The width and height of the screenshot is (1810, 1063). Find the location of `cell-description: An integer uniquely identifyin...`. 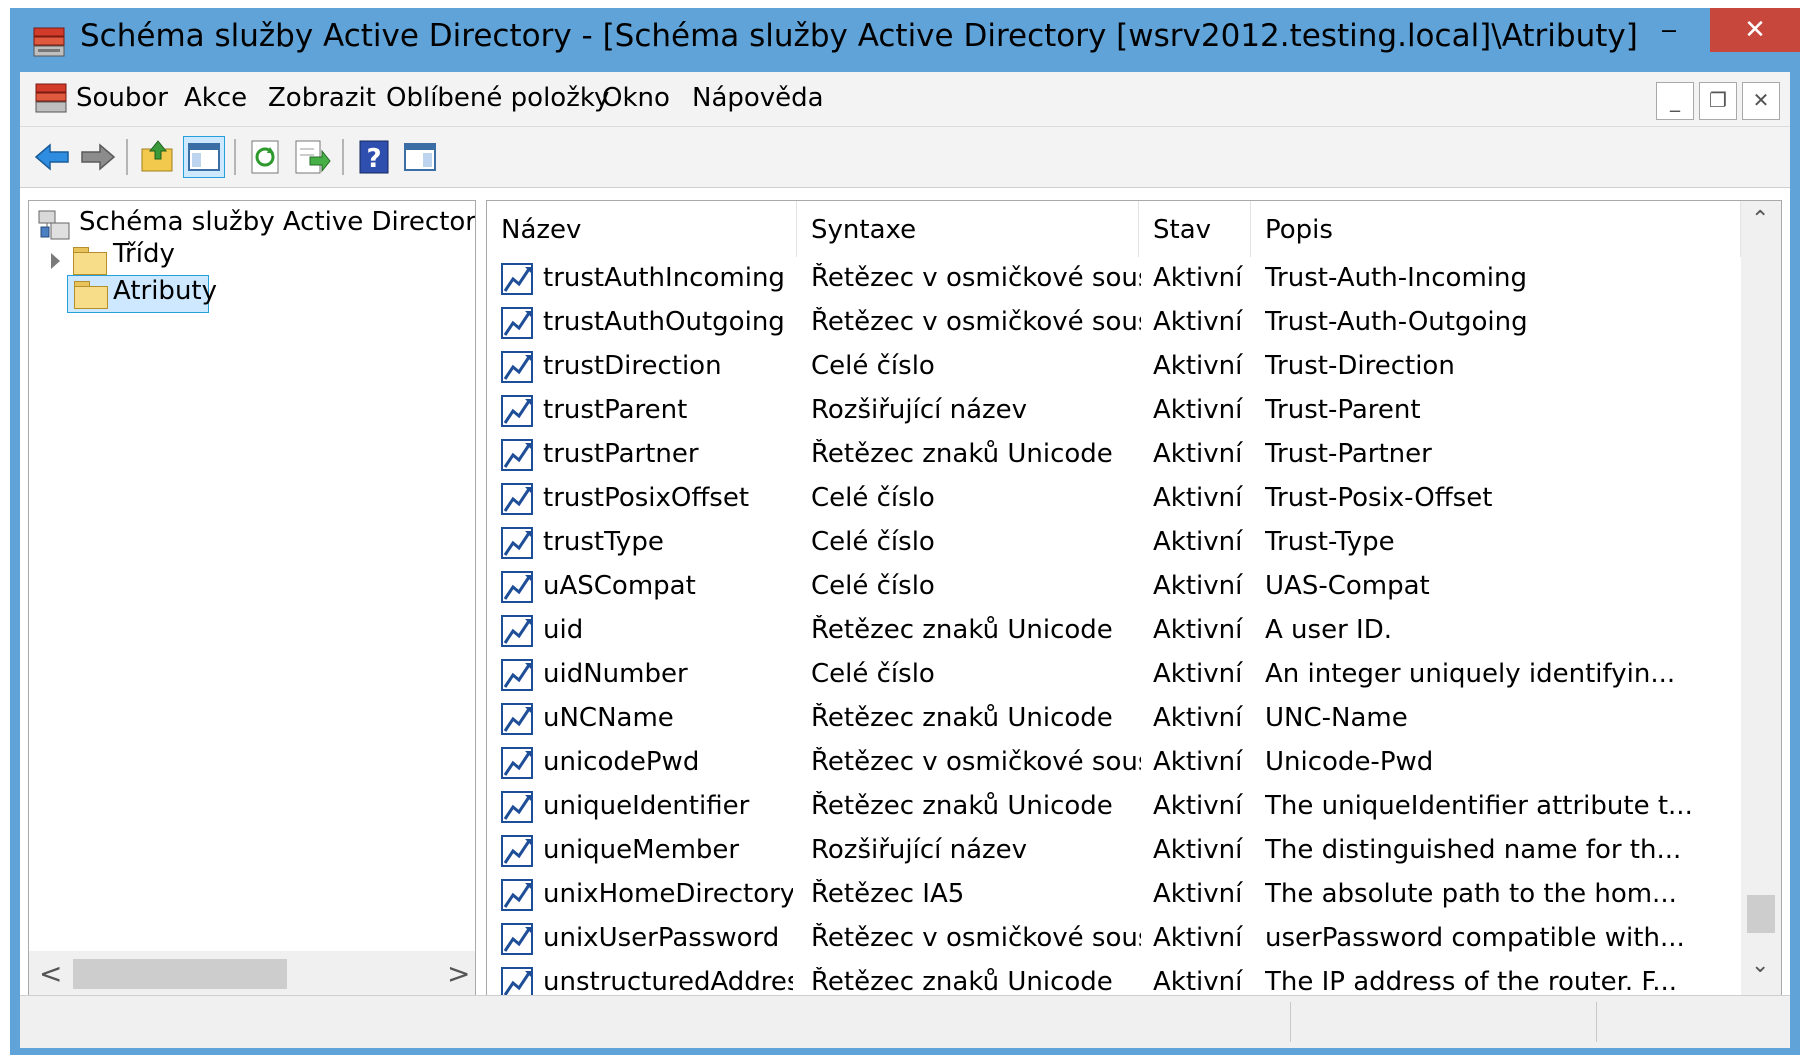

cell-description: An integer uniquely identifyin... is located at coordinates (1470, 674).